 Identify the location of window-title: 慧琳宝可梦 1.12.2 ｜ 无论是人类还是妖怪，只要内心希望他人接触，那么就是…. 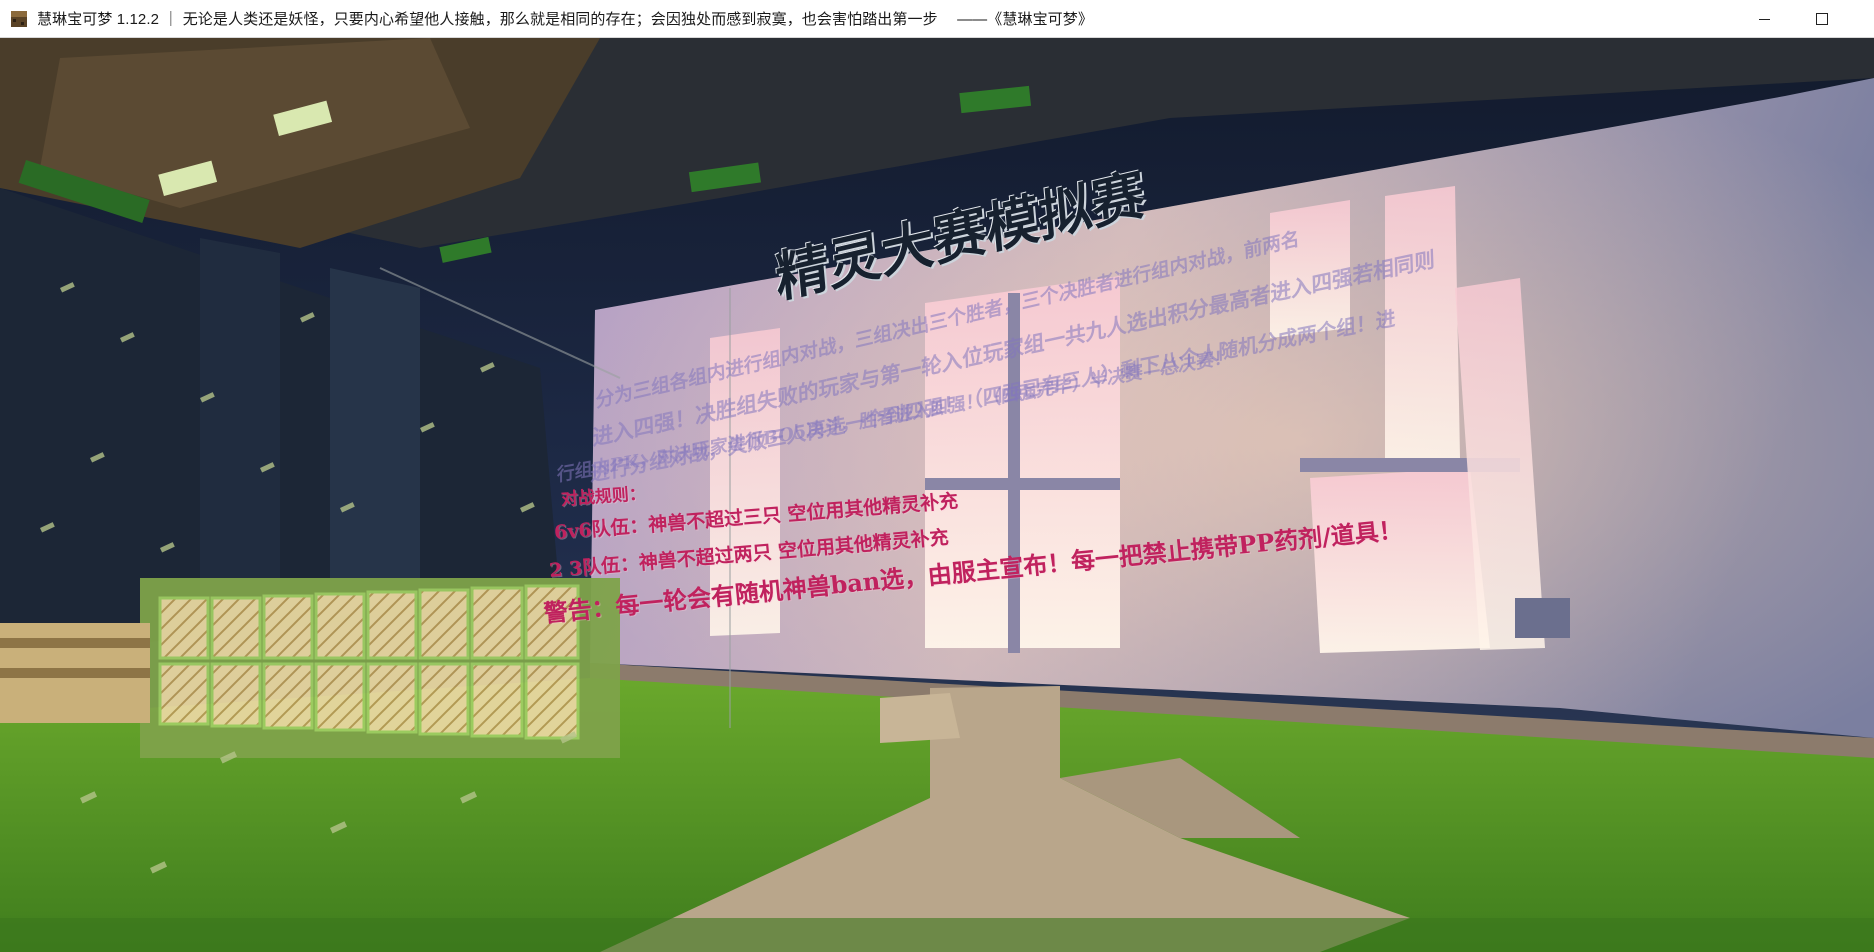
(565, 19).